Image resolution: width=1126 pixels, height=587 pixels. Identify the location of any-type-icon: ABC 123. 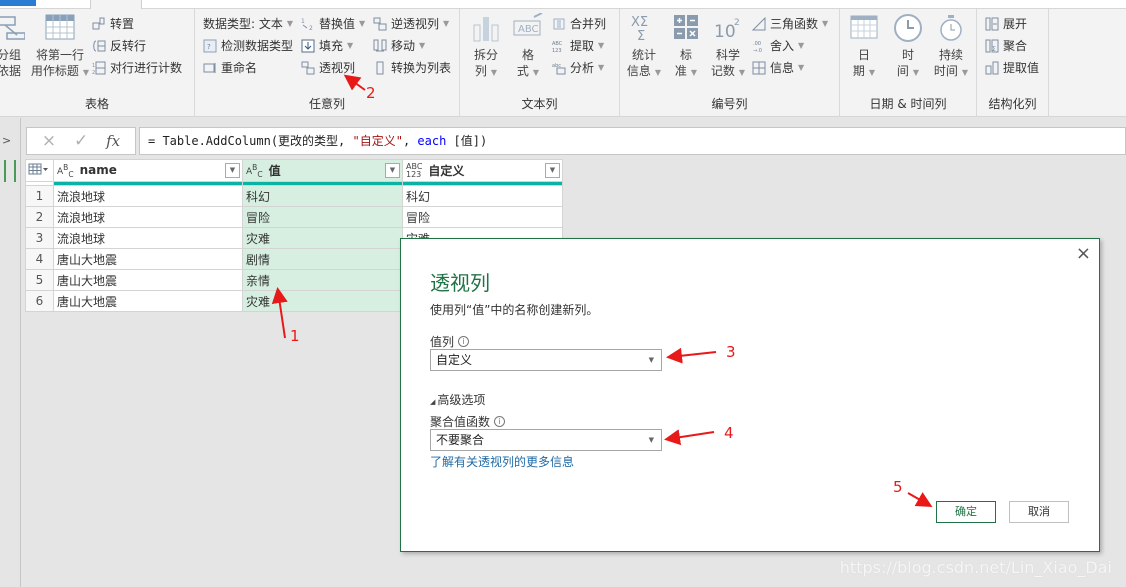
(414, 170).